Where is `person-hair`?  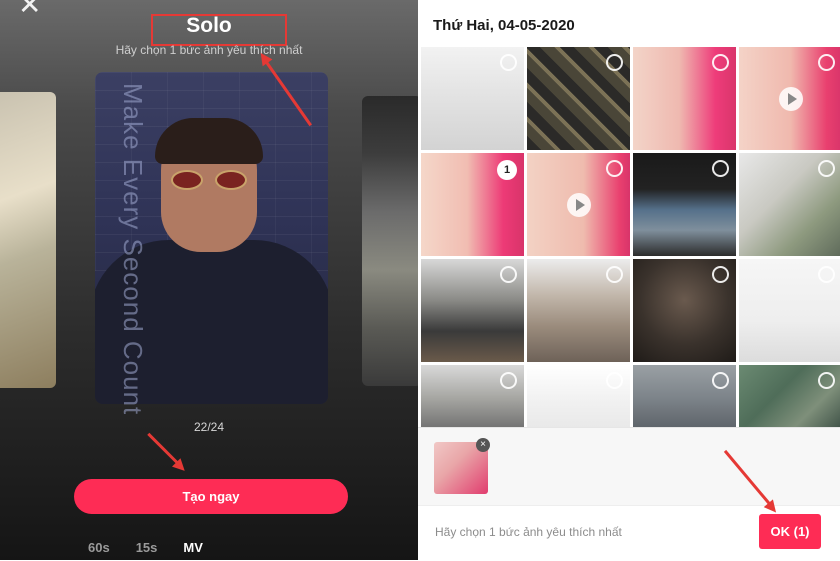
person-hair is located at coordinates (209, 141).